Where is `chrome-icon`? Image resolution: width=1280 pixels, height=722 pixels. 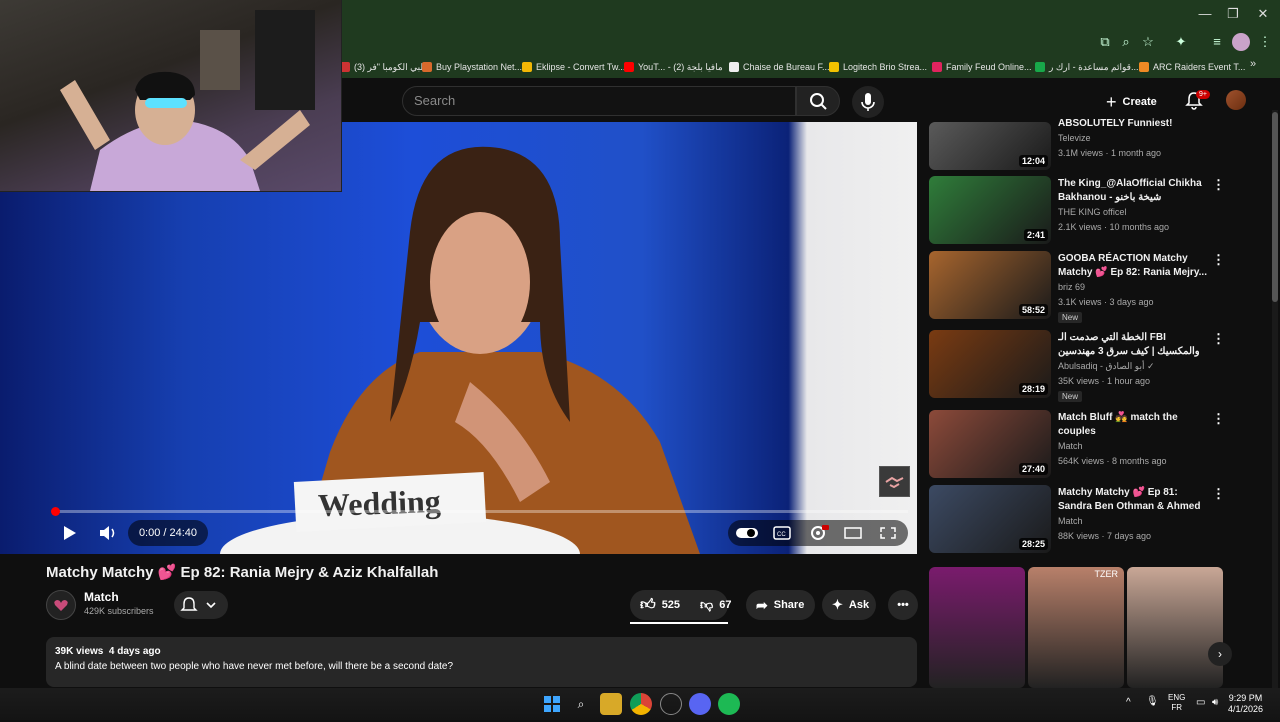 chrome-icon is located at coordinates (641, 704).